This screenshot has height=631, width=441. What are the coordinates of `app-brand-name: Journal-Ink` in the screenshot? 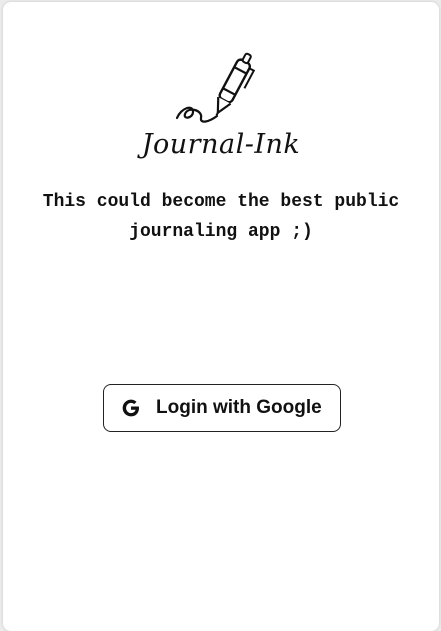 It's located at (221, 144).